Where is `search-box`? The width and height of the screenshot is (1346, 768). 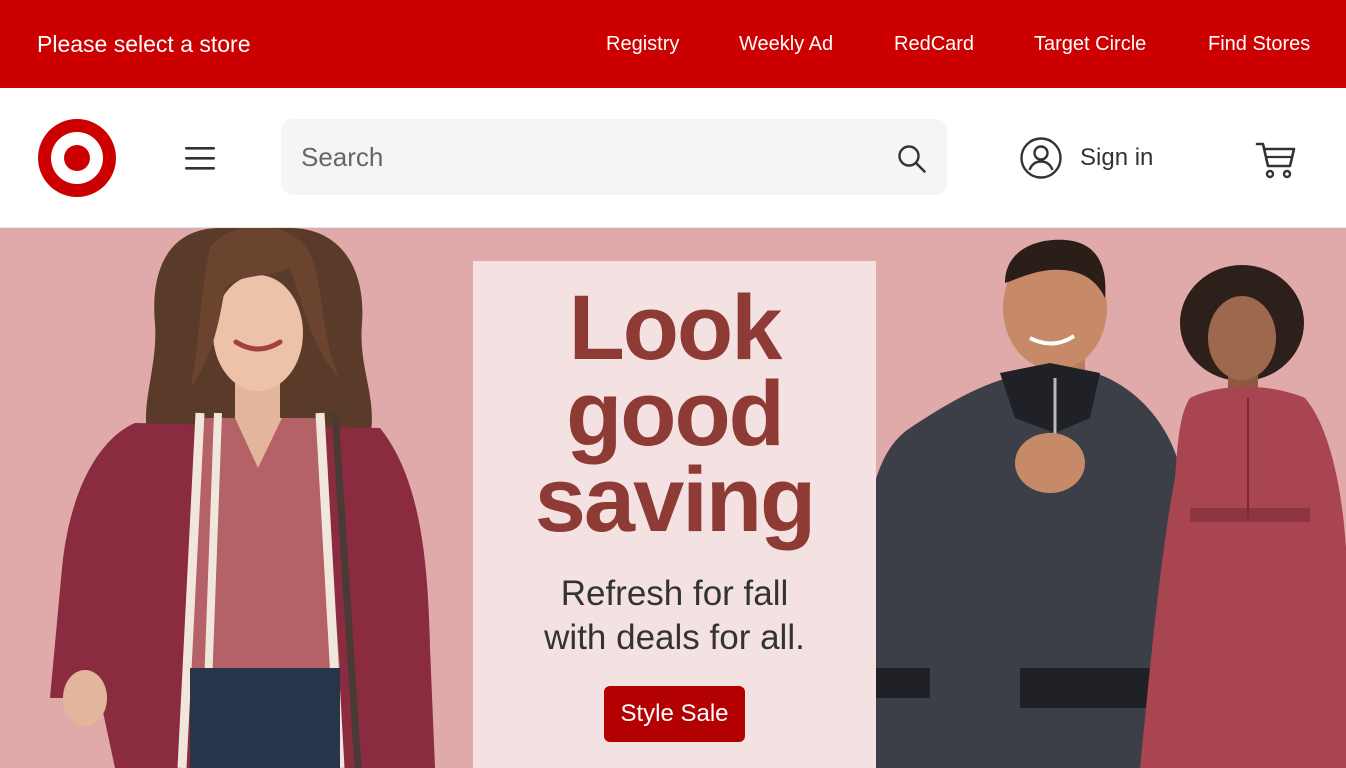 search-box is located at coordinates (614, 157).